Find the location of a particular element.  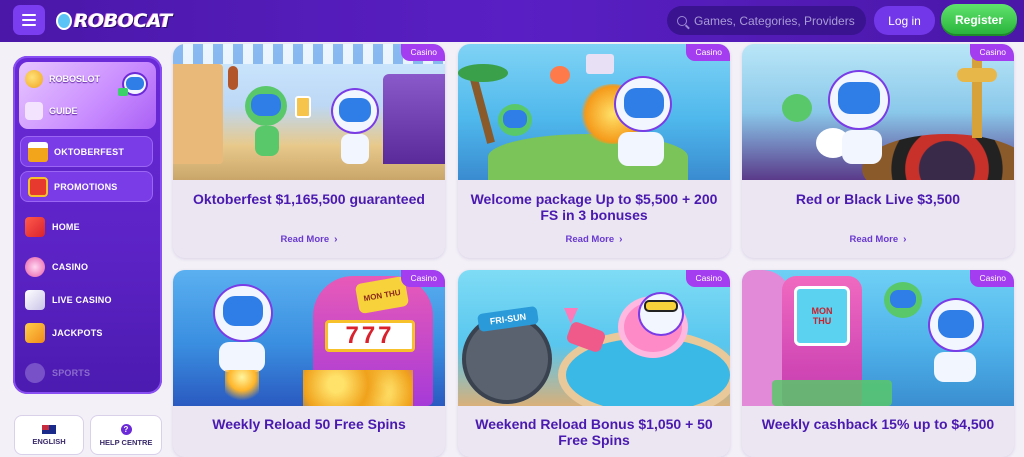

card-title: Weekly cashback 15% up to $4,500 is located at coordinates (878, 424).